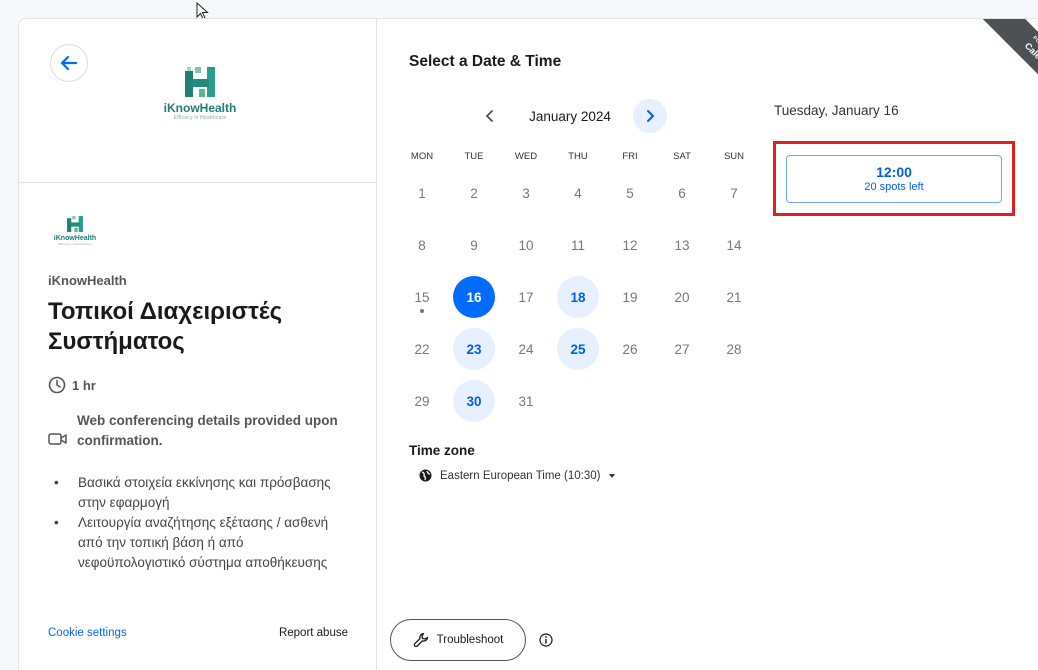 This screenshot has height=670, width=1038. I want to click on event-title: Τοπικοί Διαχειριστές Συστήματος, so click(165, 326).